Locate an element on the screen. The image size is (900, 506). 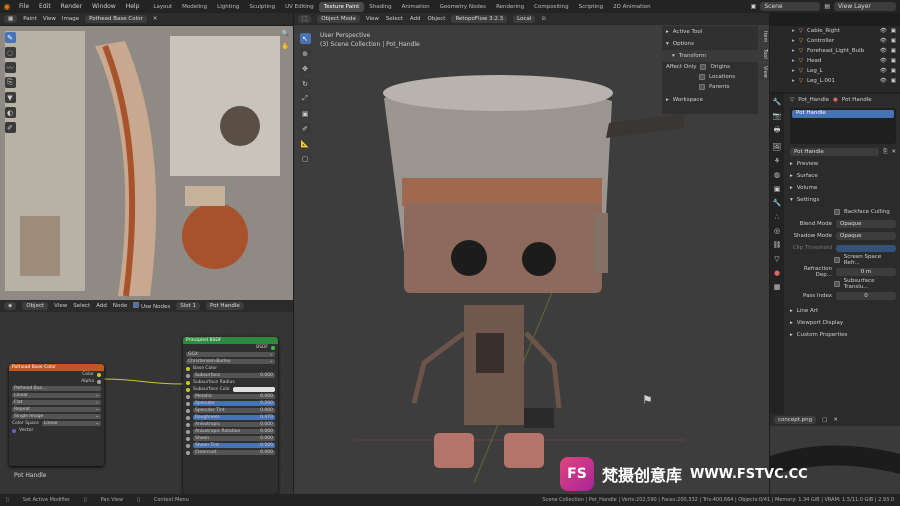
workspace-tab-modeling: Modeling is located at coordinates (194, 7).